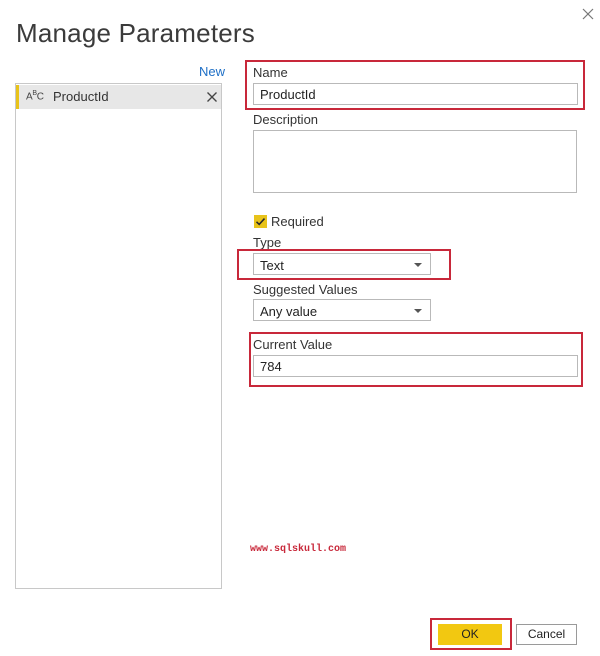  I want to click on text-type-icon: ABC, so click(35, 96).